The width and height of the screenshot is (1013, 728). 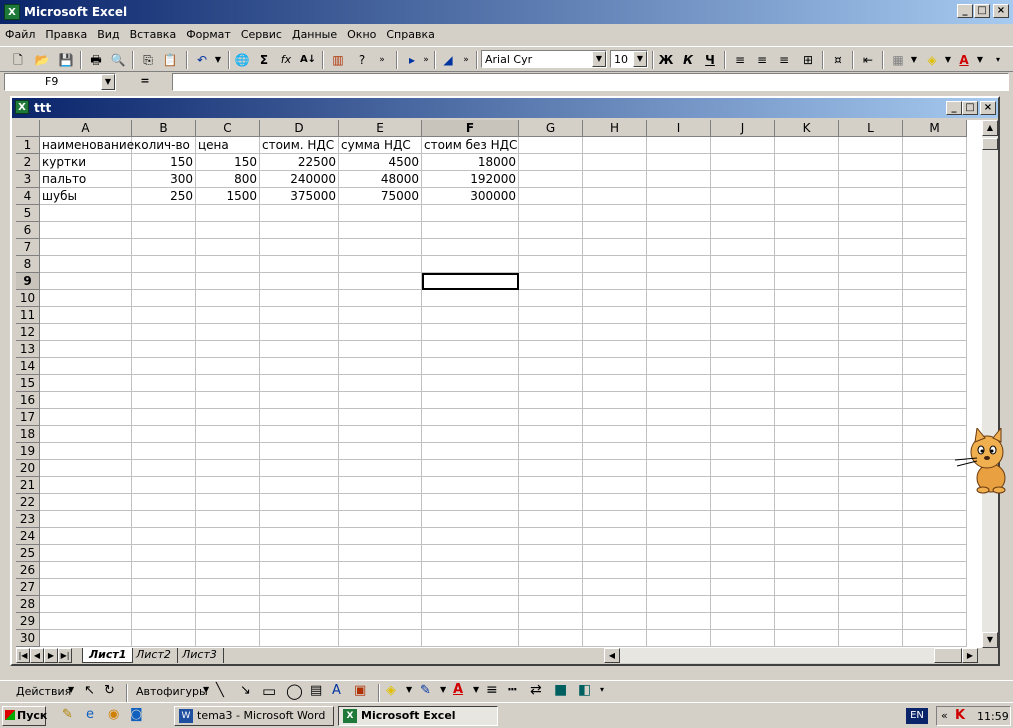 I want to click on cell: 300, so click(x=164, y=179).